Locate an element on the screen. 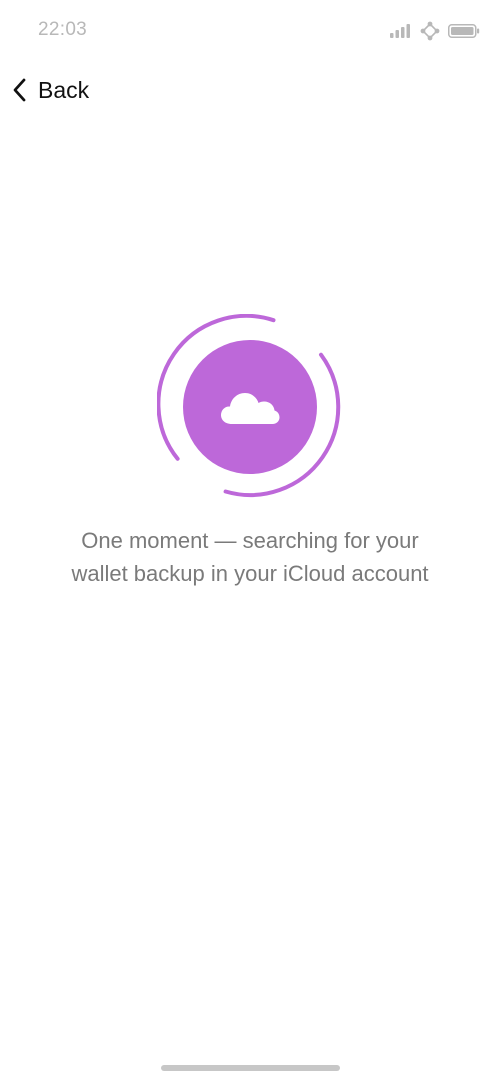 This screenshot has height=1083, width=500. back-button: Back is located at coordinates (49, 90).